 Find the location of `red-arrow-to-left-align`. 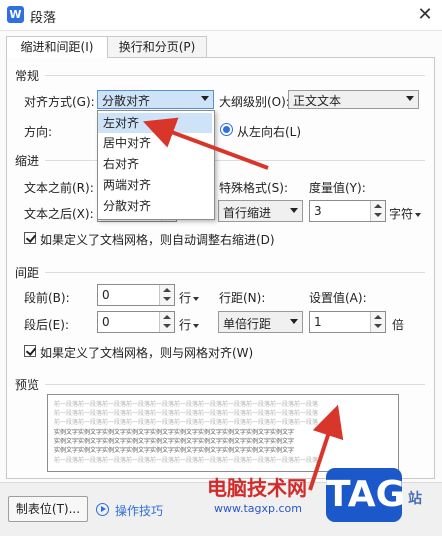

red-arrow-to-left-align is located at coordinates (206, 143).